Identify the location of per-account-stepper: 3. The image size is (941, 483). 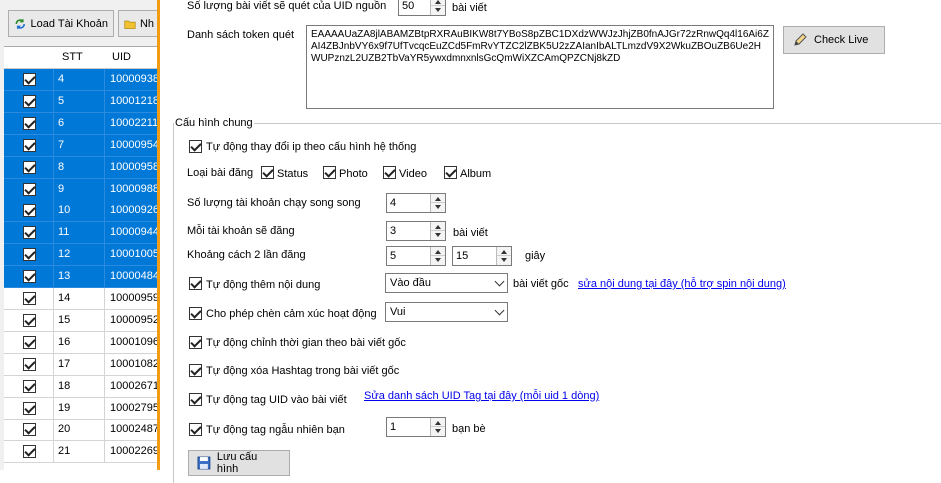
(416, 231).